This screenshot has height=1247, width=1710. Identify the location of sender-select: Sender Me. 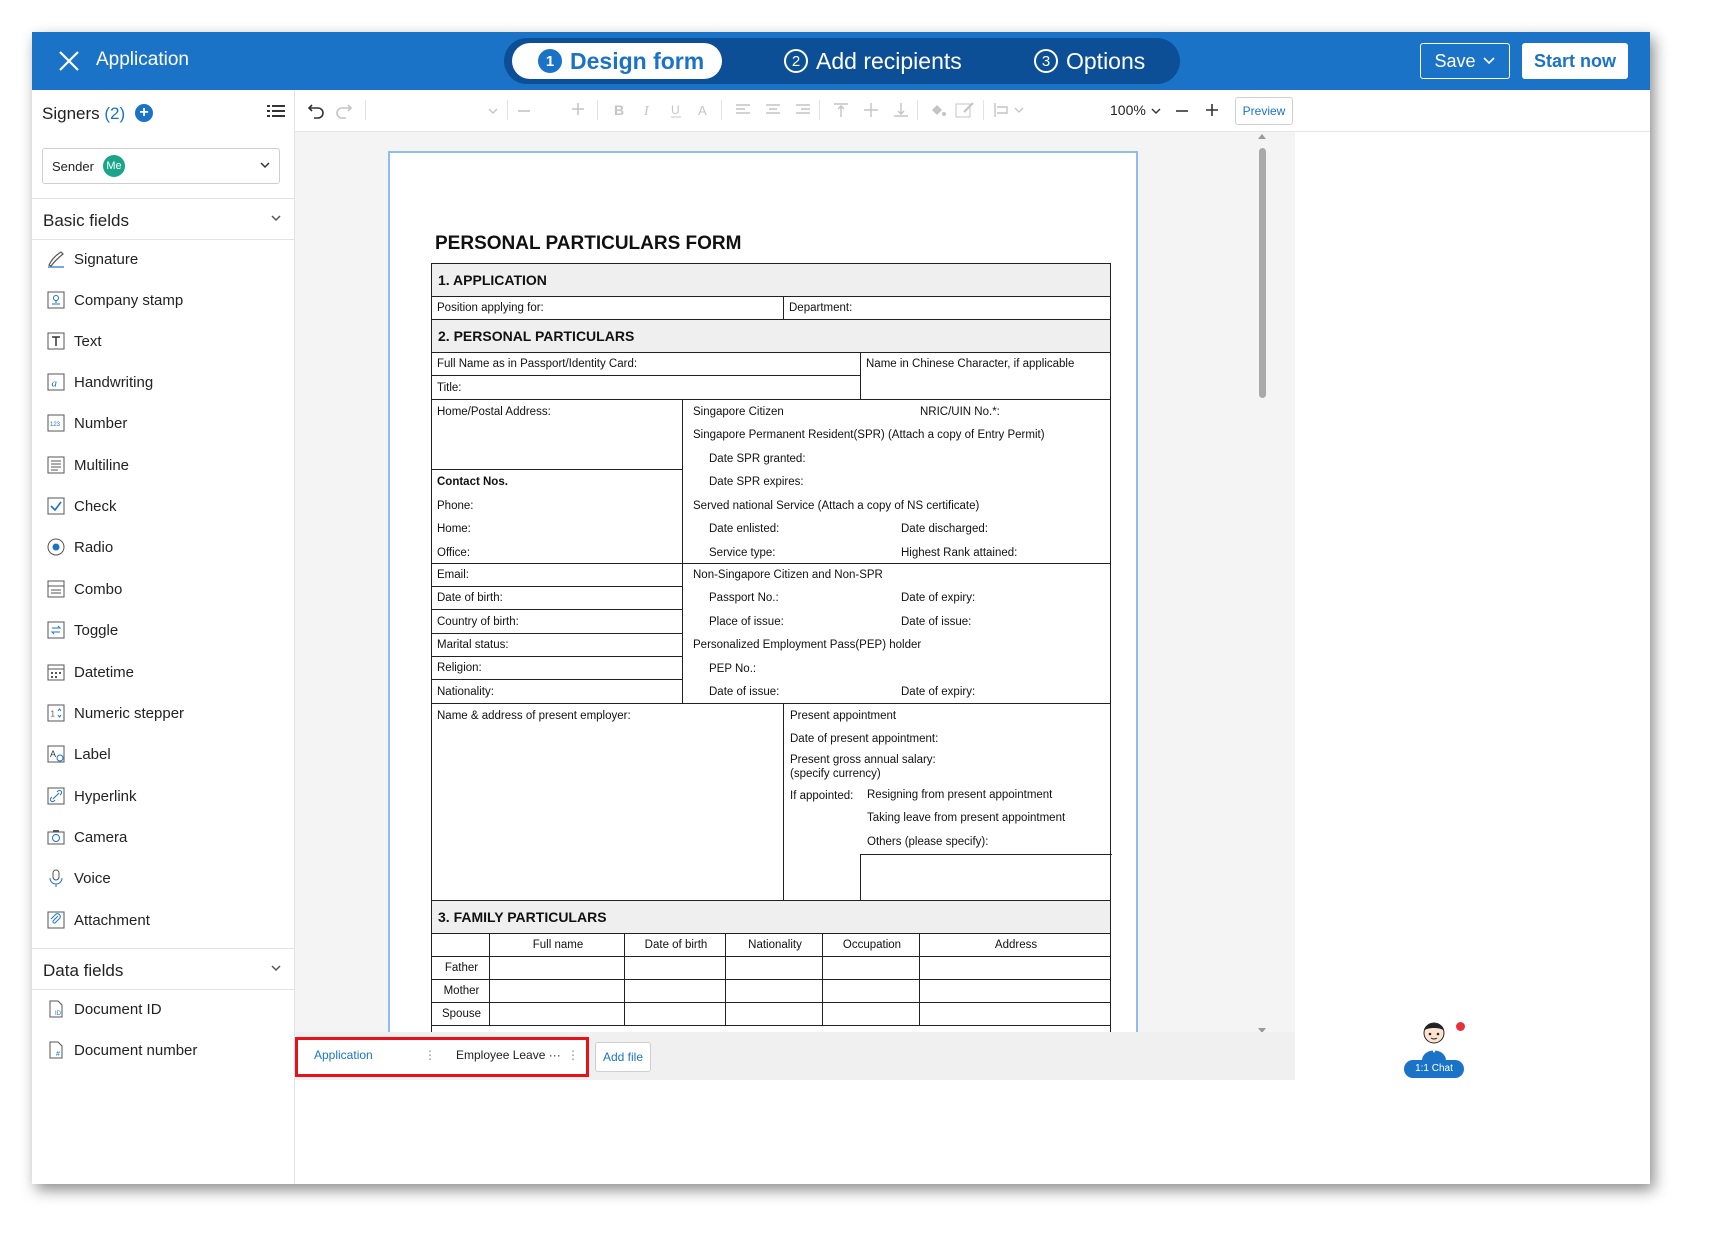
(161, 166).